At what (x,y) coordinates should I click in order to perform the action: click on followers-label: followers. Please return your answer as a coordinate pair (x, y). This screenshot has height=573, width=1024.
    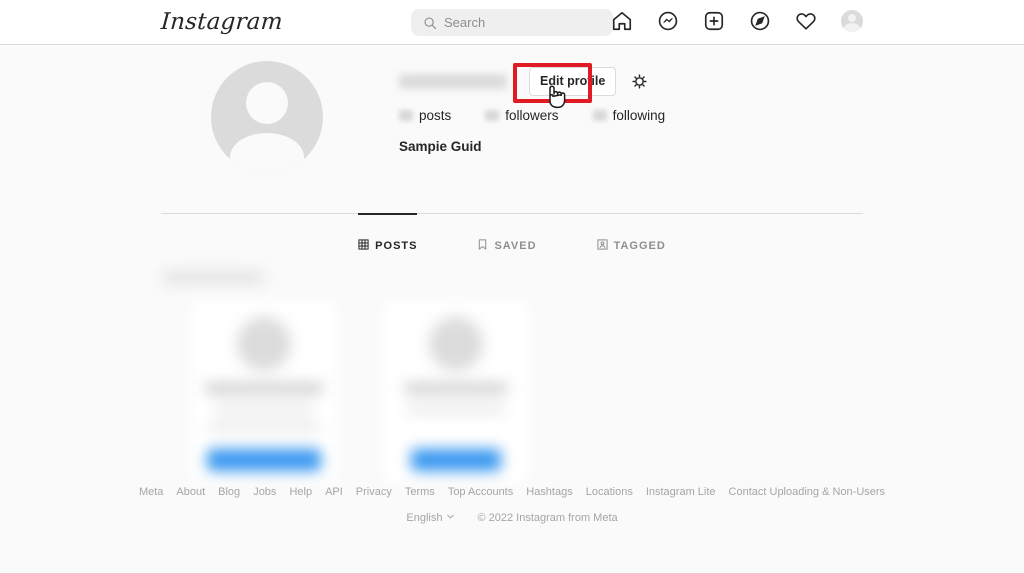
    Looking at the image, I should click on (532, 115).